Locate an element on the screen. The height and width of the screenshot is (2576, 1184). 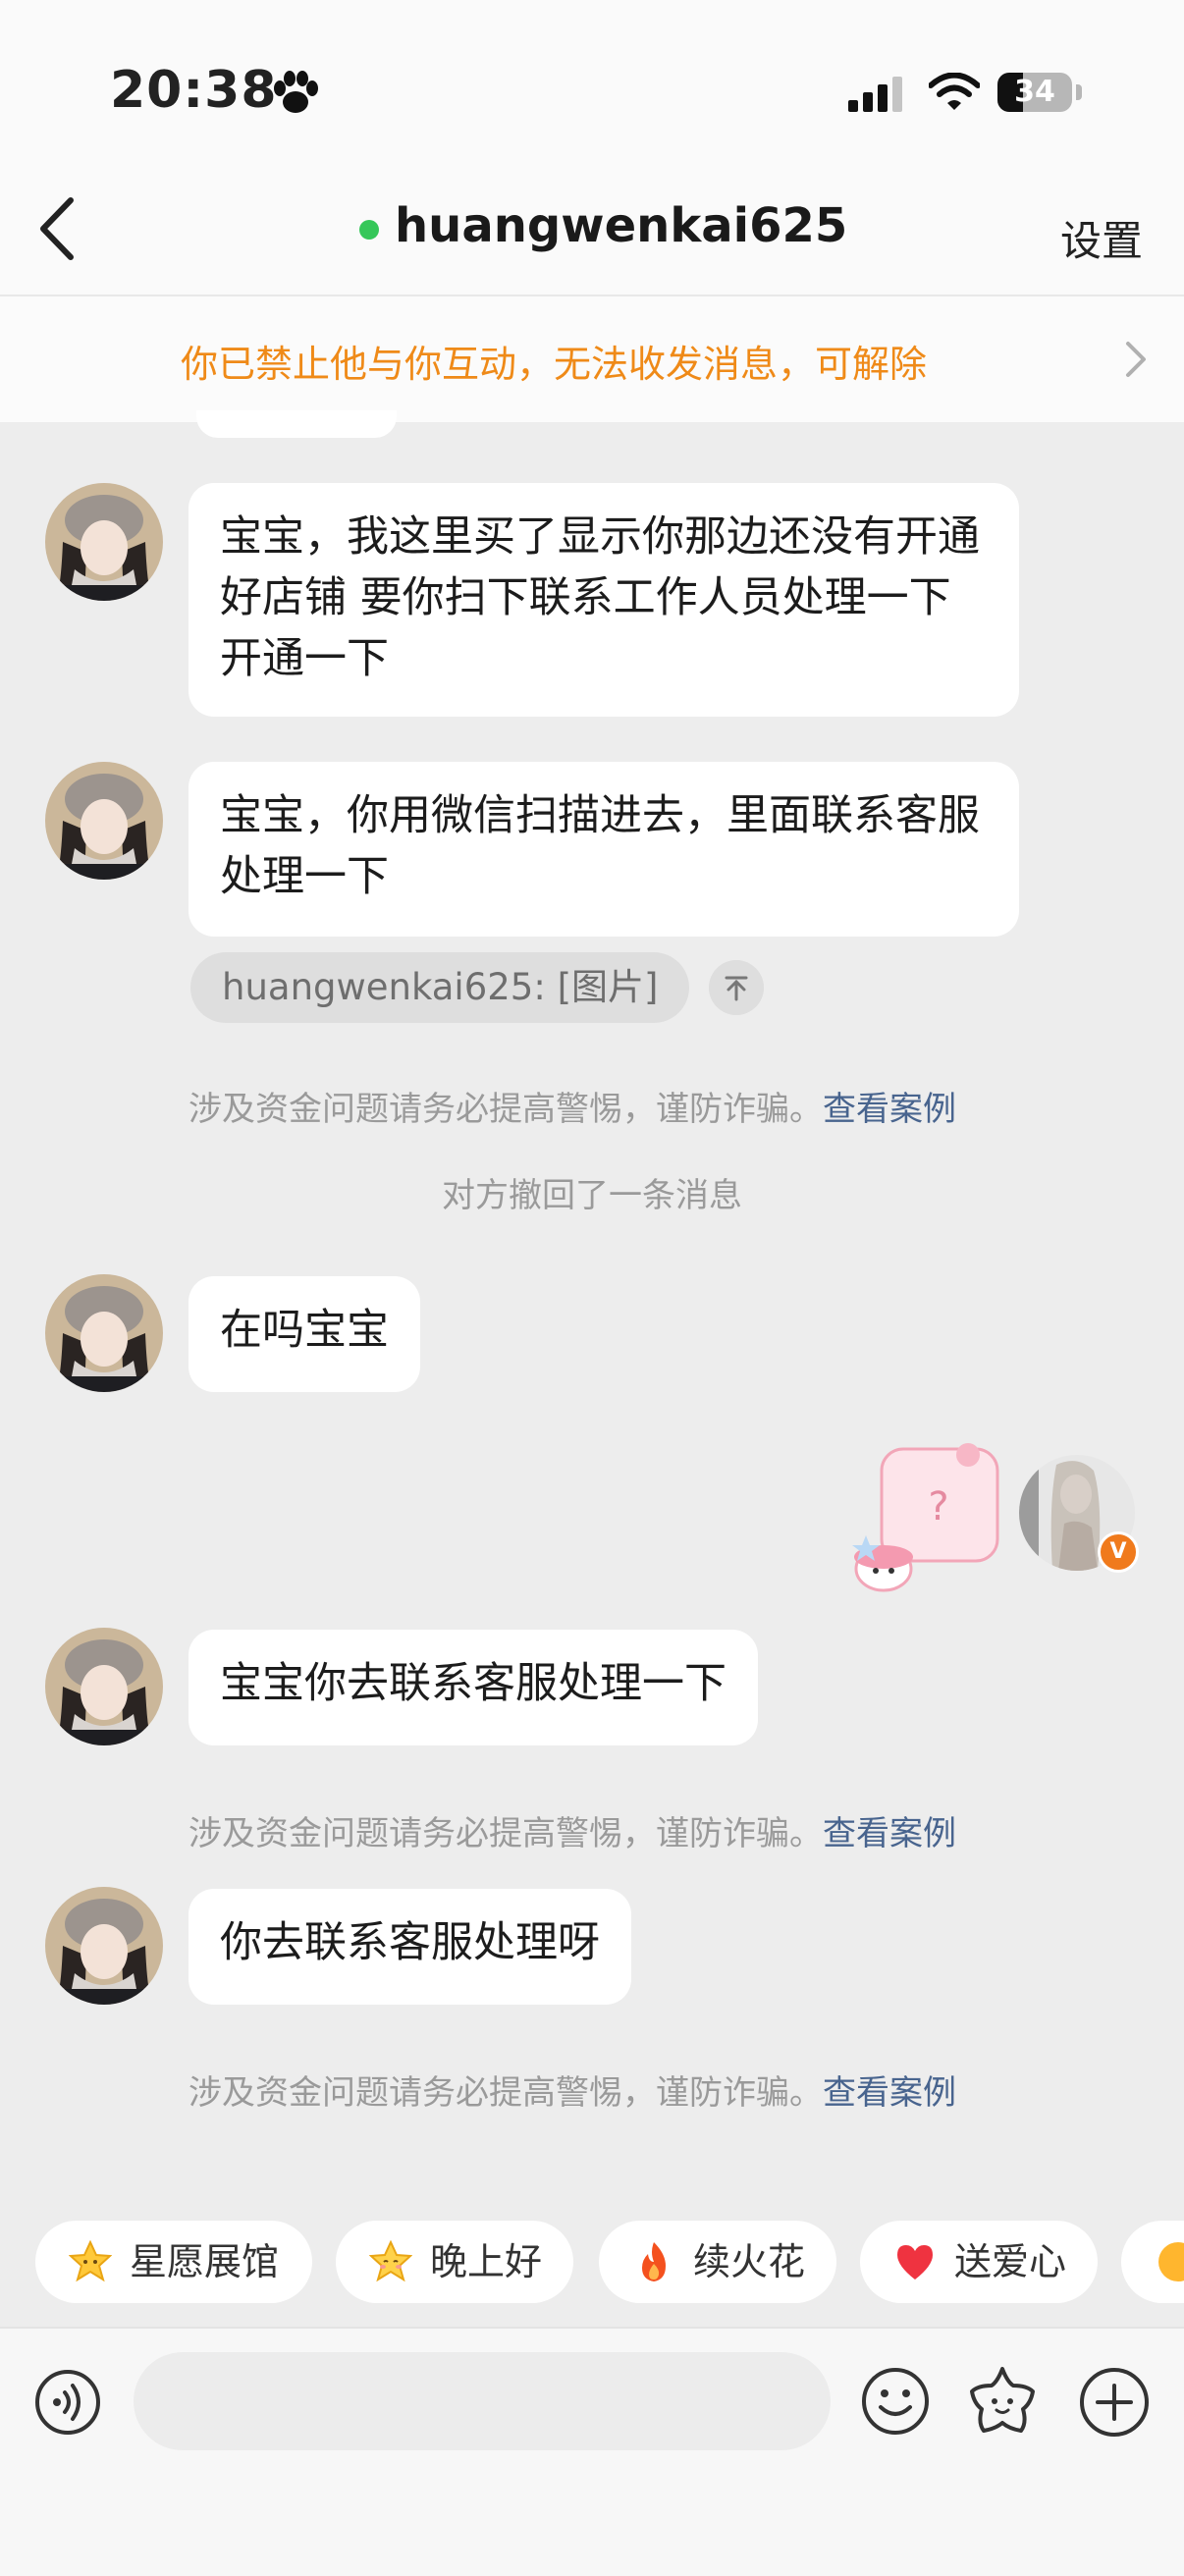
emoji-button is located at coordinates (895, 2401).